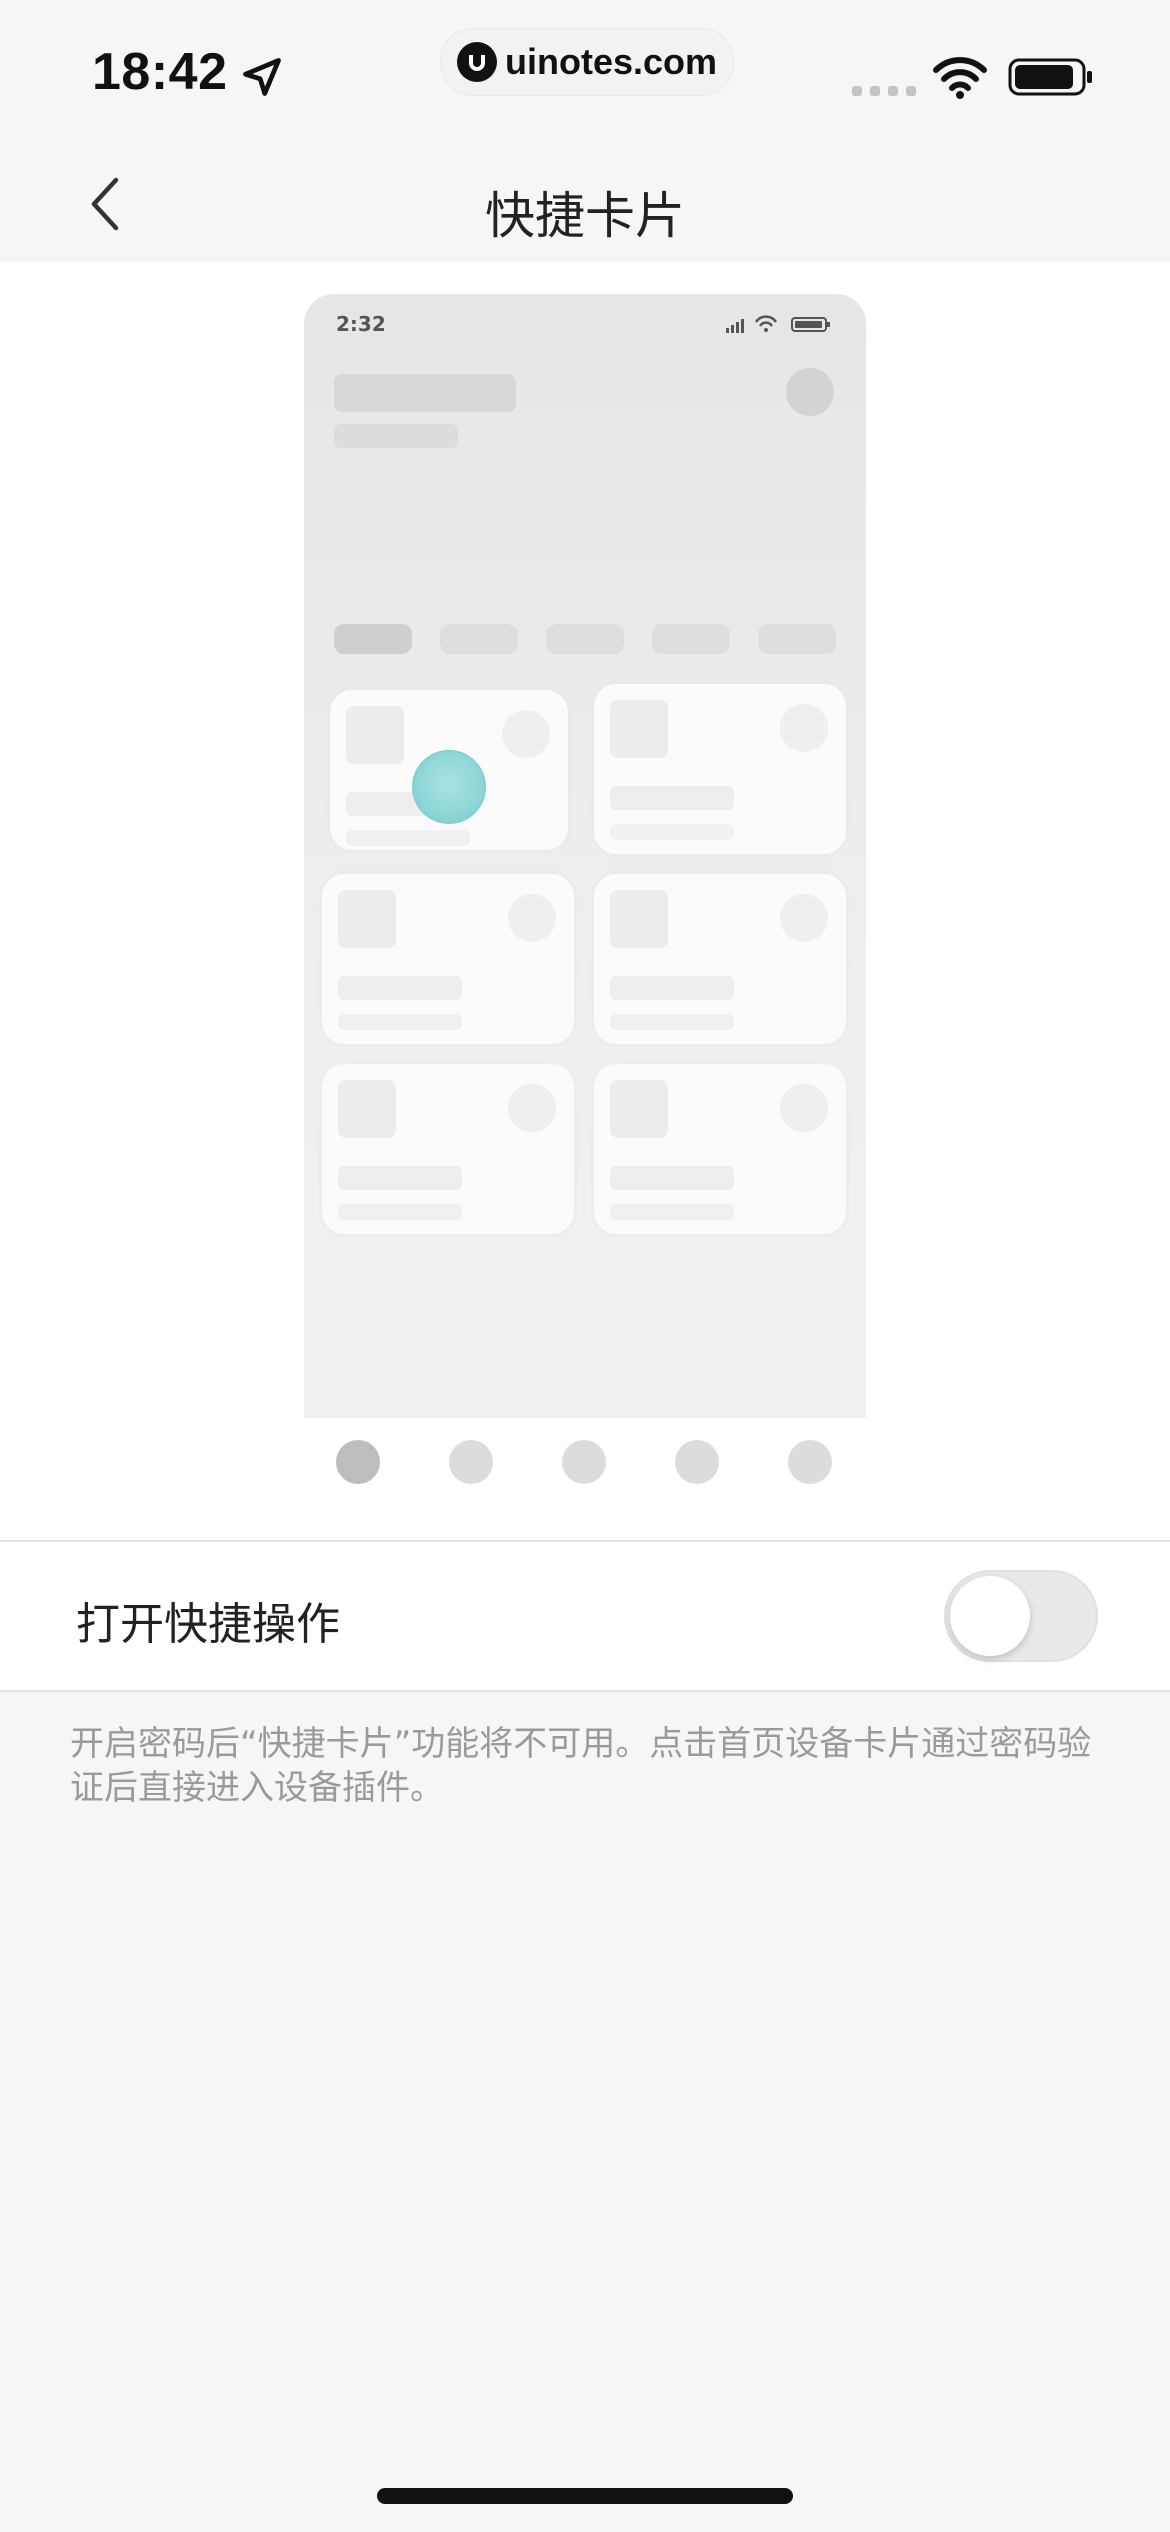  I want to click on toggle-knob, so click(990, 1616).